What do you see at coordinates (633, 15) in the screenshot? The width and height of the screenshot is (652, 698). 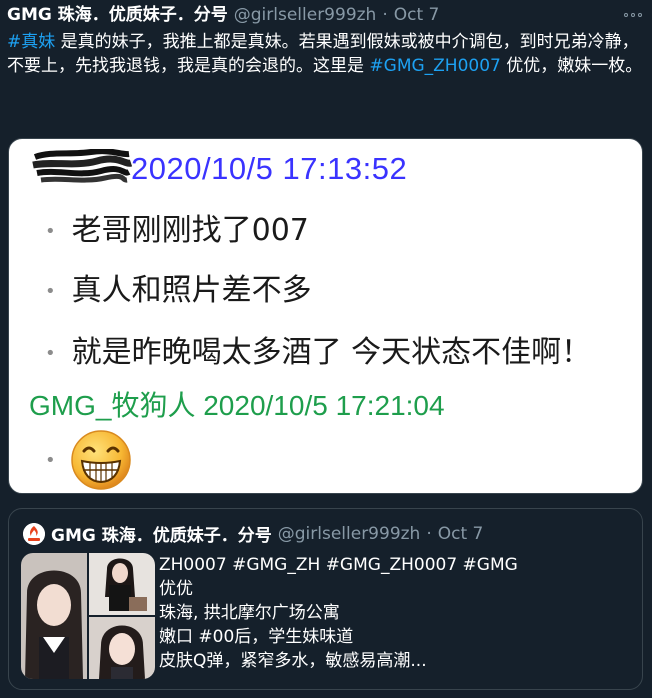 I see `more-options-icon` at bounding box center [633, 15].